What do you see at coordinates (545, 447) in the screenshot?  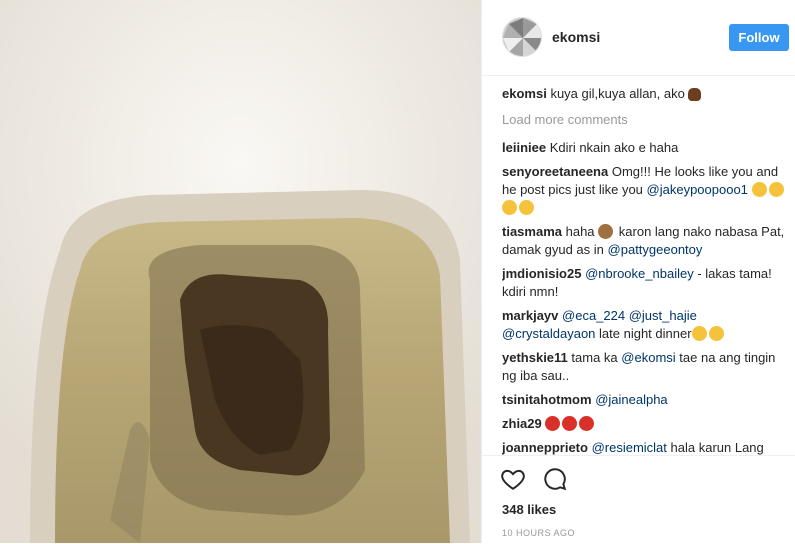 I see `comment-username: joannepprieto` at bounding box center [545, 447].